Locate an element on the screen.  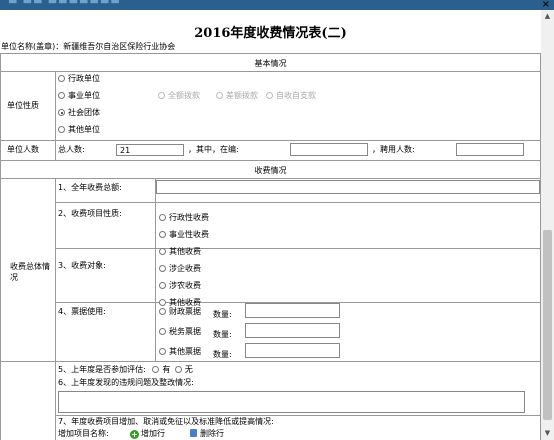
radio-no-label: 无 is located at coordinates (189, 369).